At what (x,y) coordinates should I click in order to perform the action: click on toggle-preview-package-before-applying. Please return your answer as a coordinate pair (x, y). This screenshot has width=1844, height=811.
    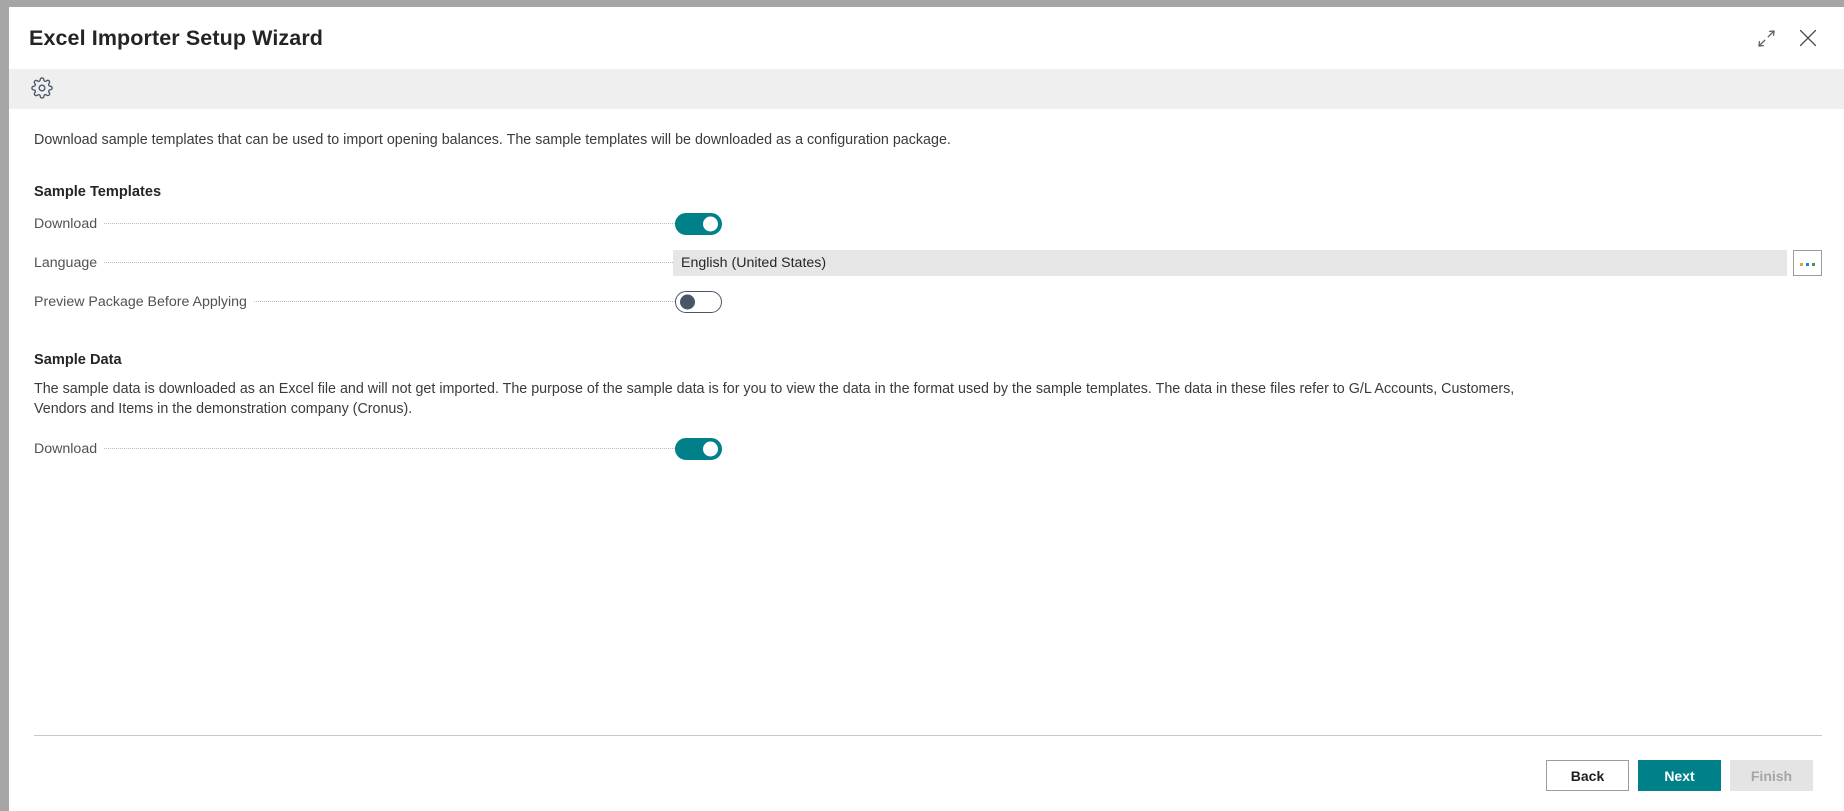
    Looking at the image, I should click on (698, 302).